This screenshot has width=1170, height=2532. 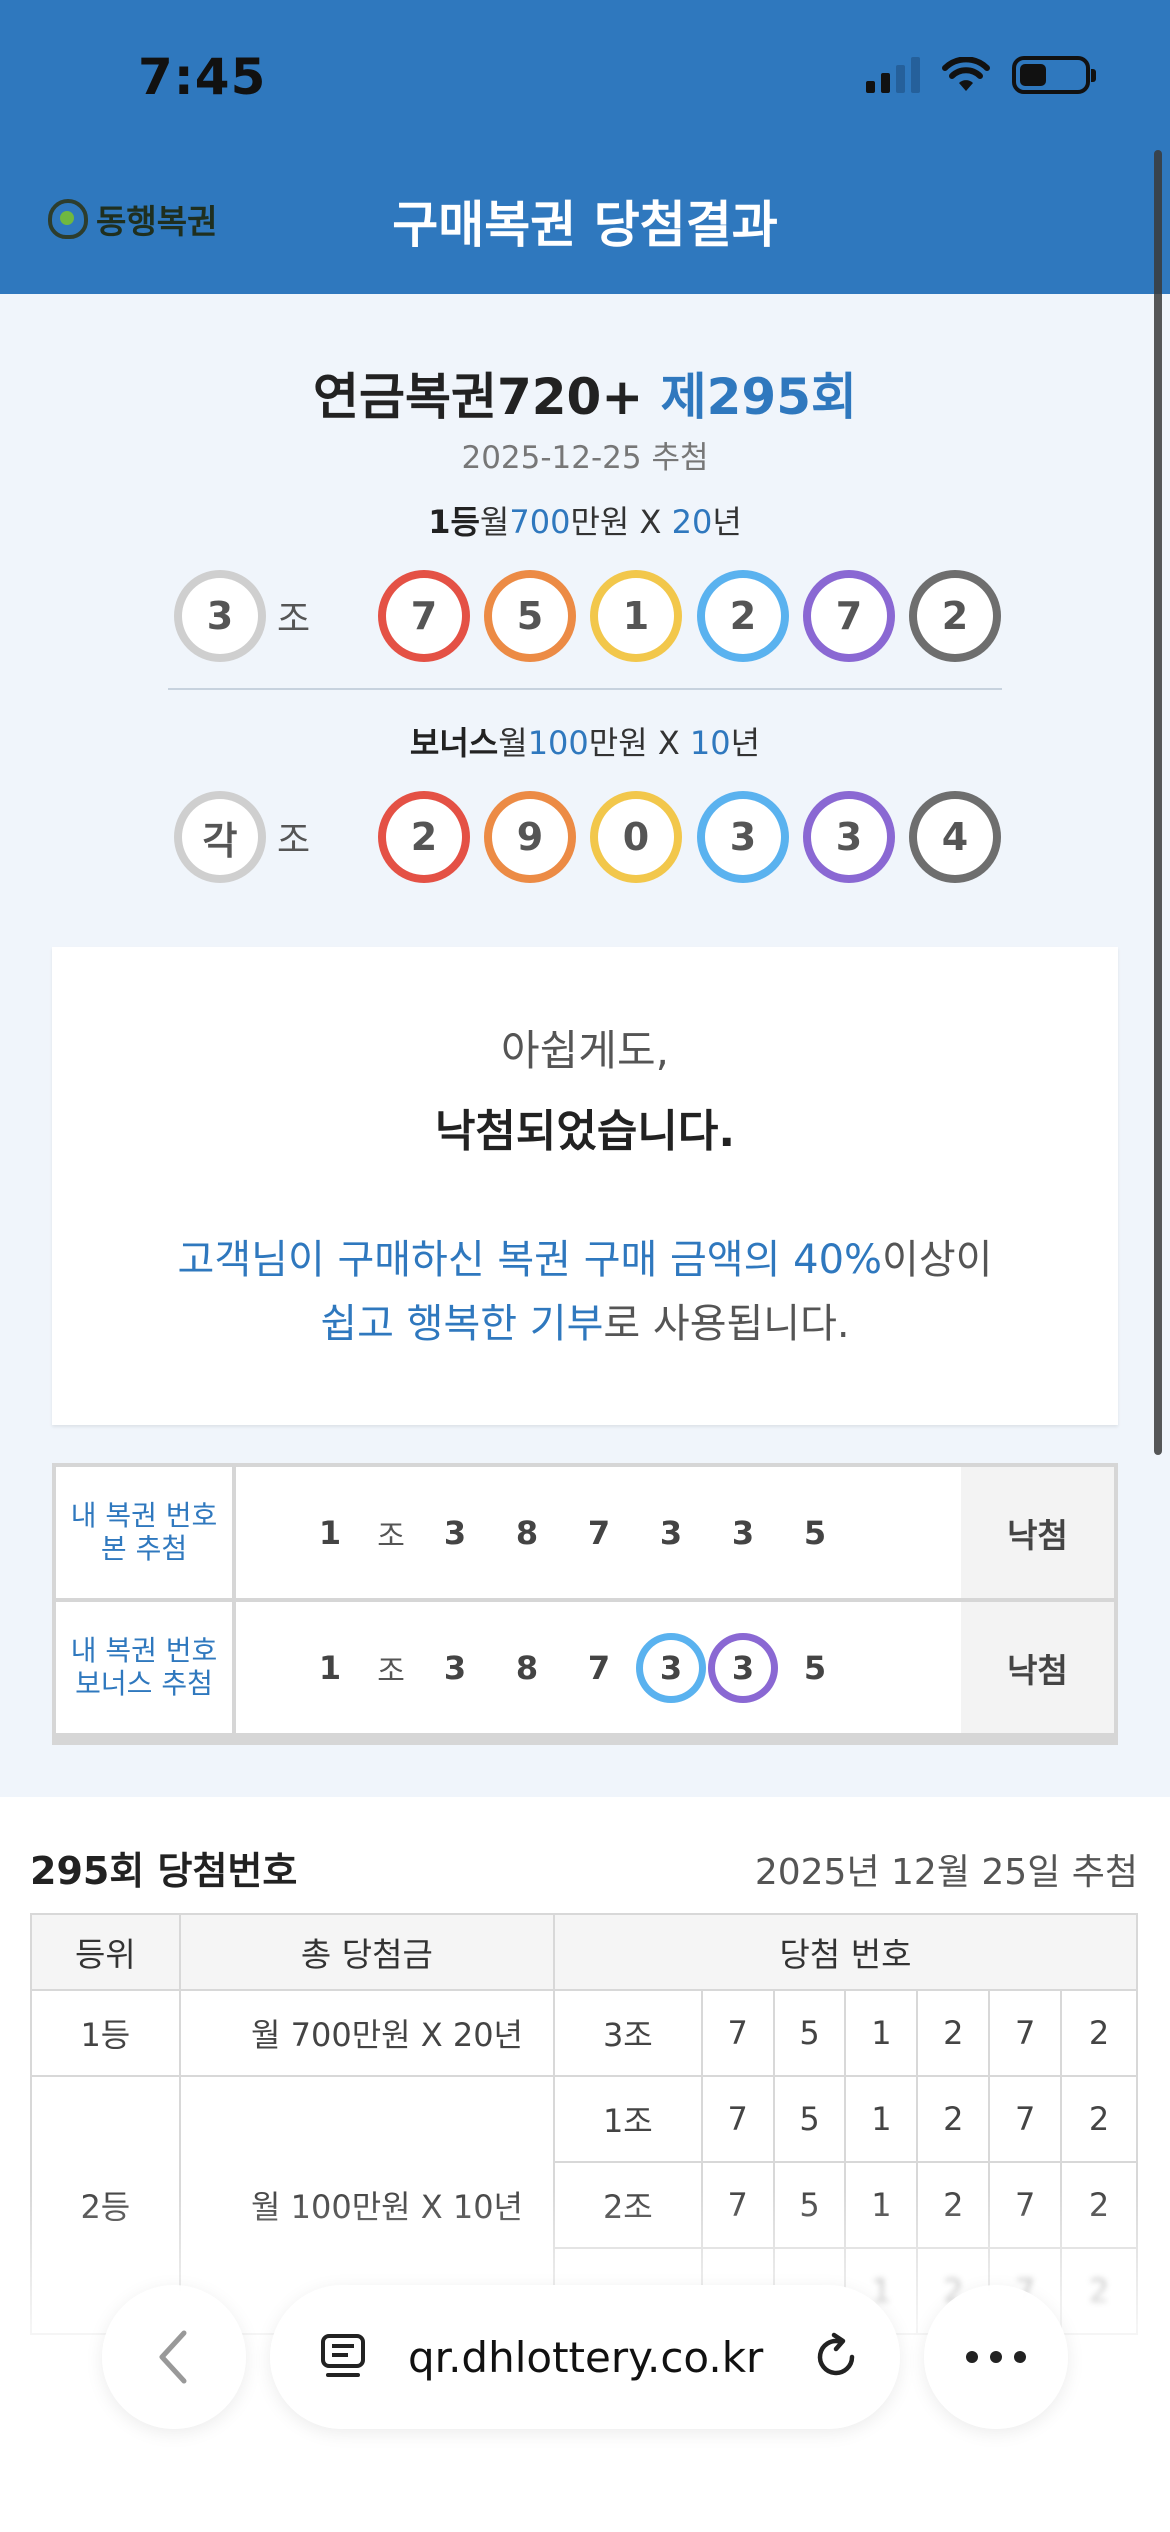 I want to click on divider, so click(x=585, y=689).